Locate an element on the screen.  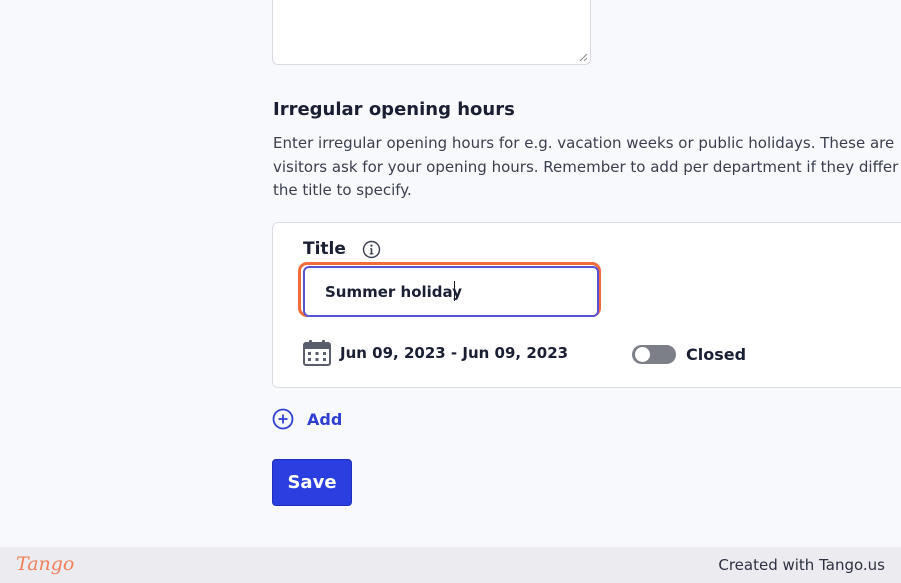
date-range-picker: Jun 09, 2023 - Jun 09, 2023 is located at coordinates (435, 353).